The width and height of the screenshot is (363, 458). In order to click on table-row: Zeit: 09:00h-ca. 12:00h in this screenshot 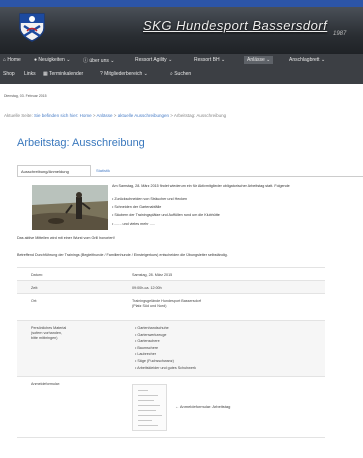, I will do `click(171, 286)`.